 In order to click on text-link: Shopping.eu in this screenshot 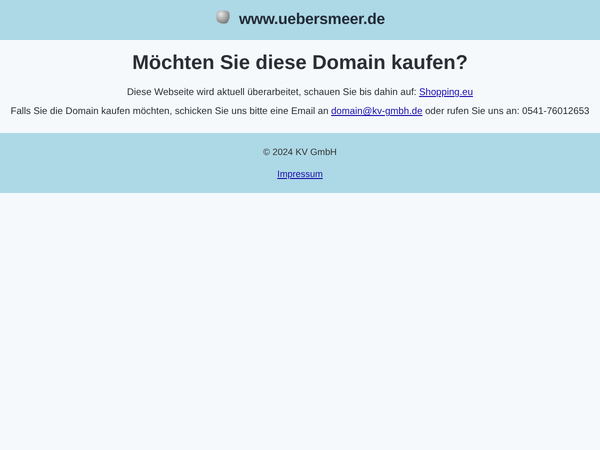, I will do `click(446, 92)`.